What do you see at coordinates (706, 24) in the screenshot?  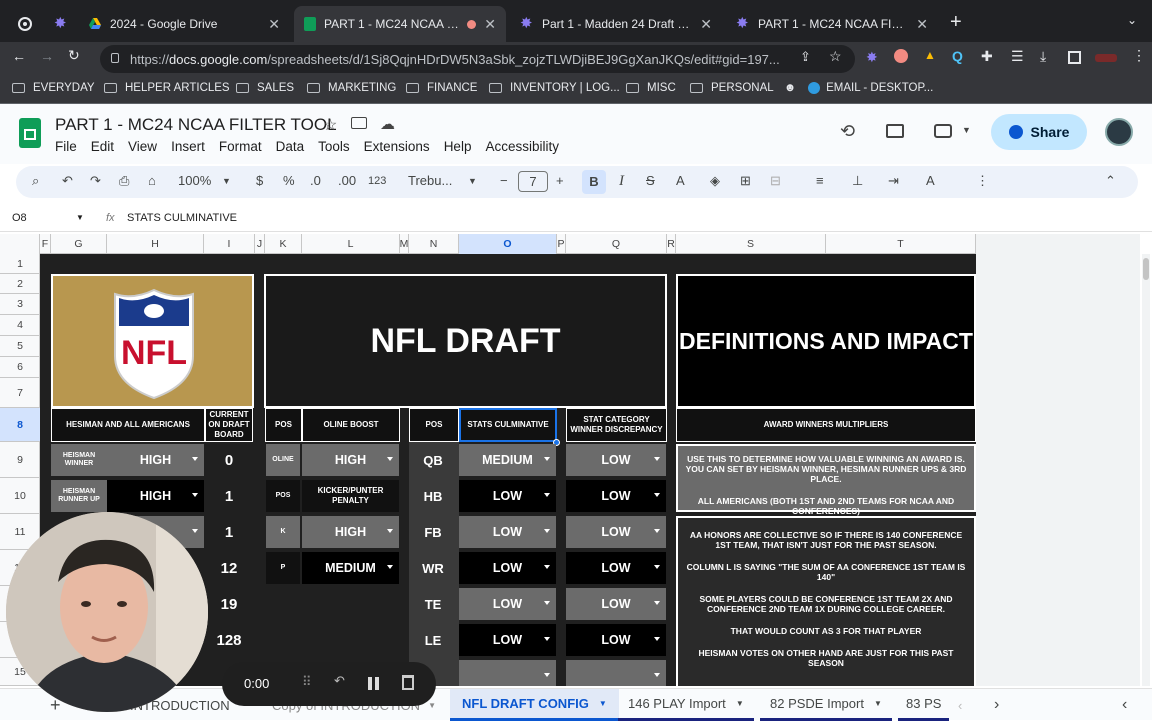 I see `close-icon: ✕` at bounding box center [706, 24].